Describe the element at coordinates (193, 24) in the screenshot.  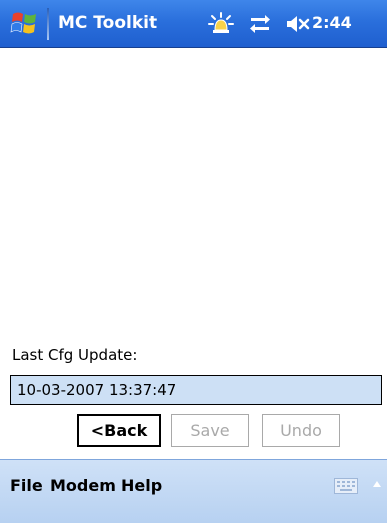
I see `title-bar: MC Toolkit 2:44` at that location.